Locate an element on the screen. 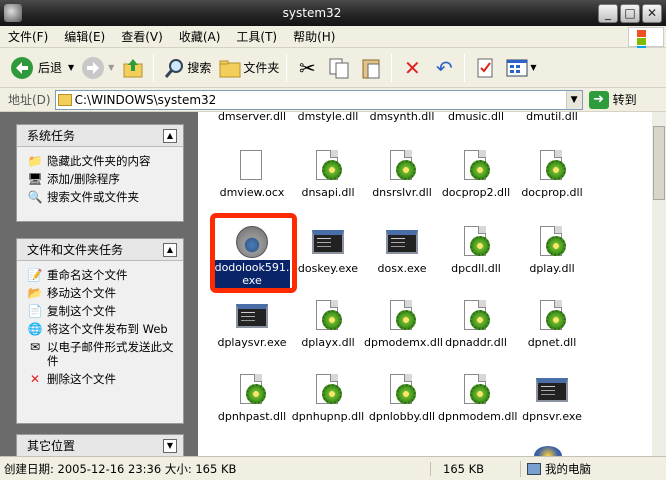 This screenshot has height=480, width=666. copy-icon: 📄 is located at coordinates (35, 311).